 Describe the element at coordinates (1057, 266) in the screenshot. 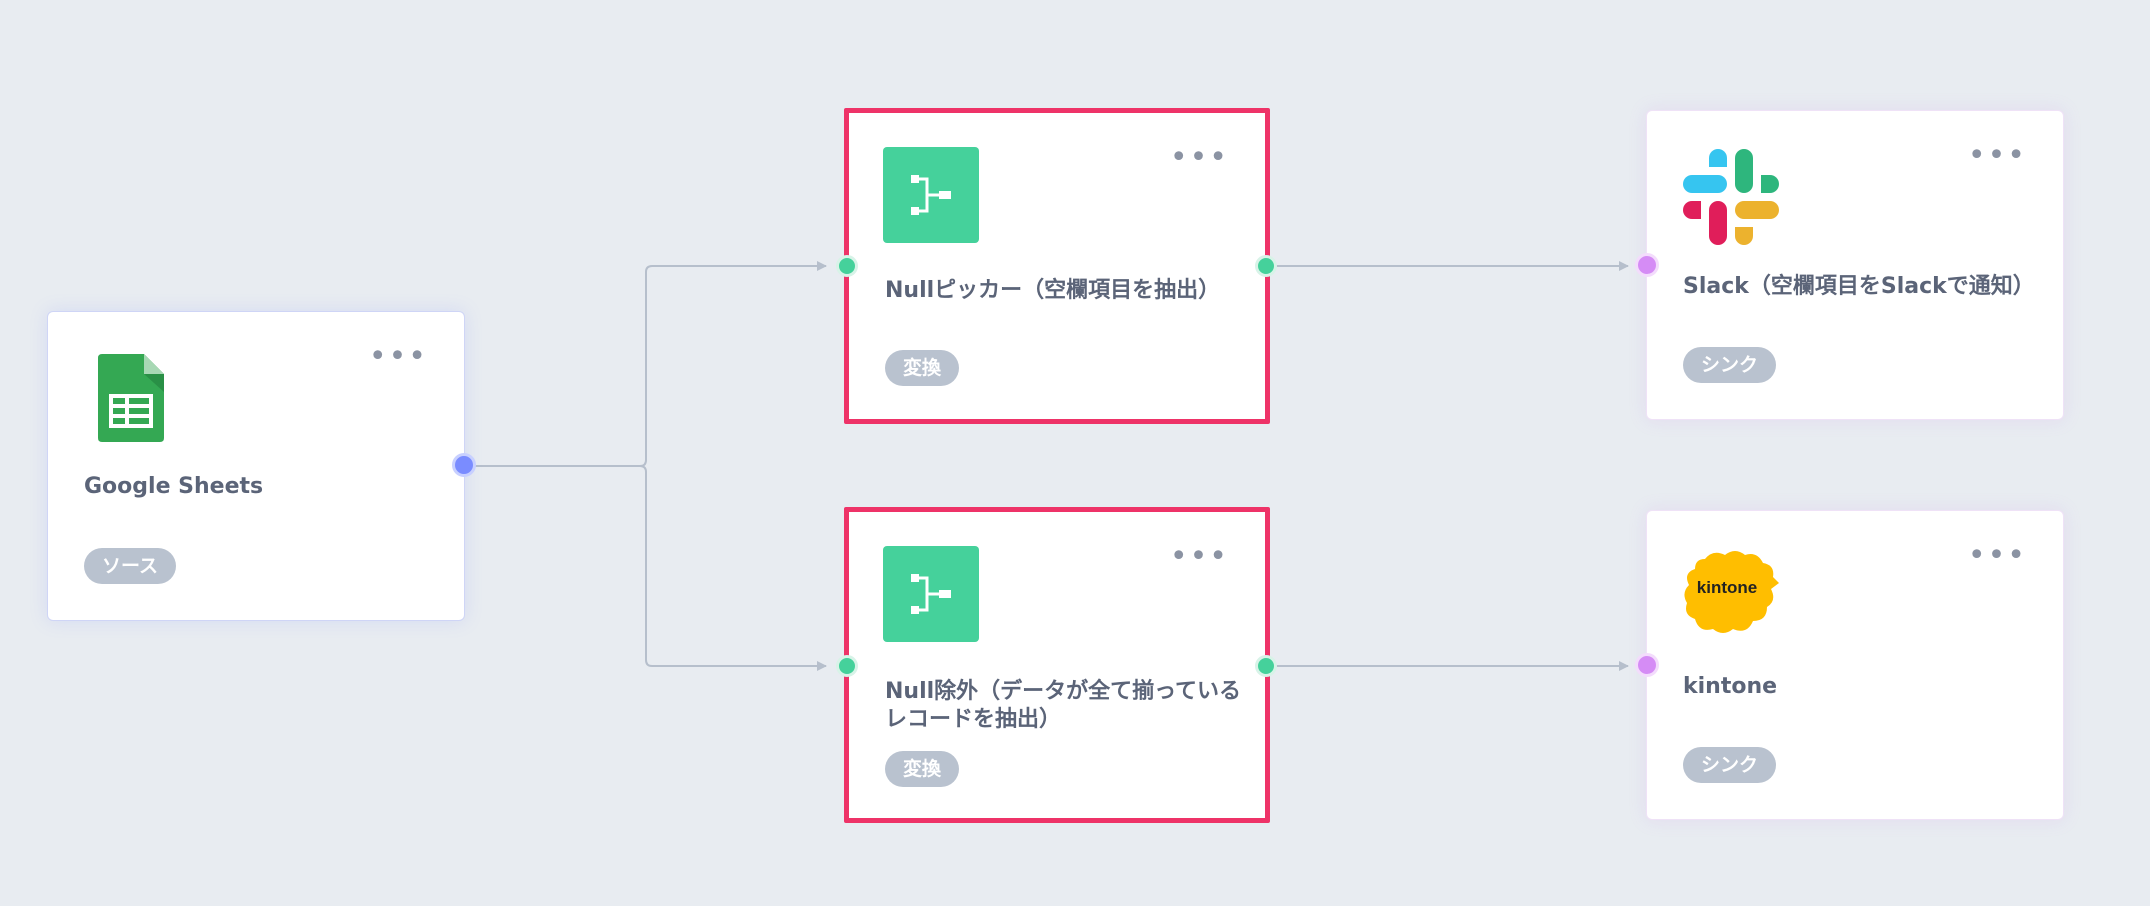

I see `node-null-picker: ••• Nullピッカー（空欄項目を抽出） 変換` at that location.